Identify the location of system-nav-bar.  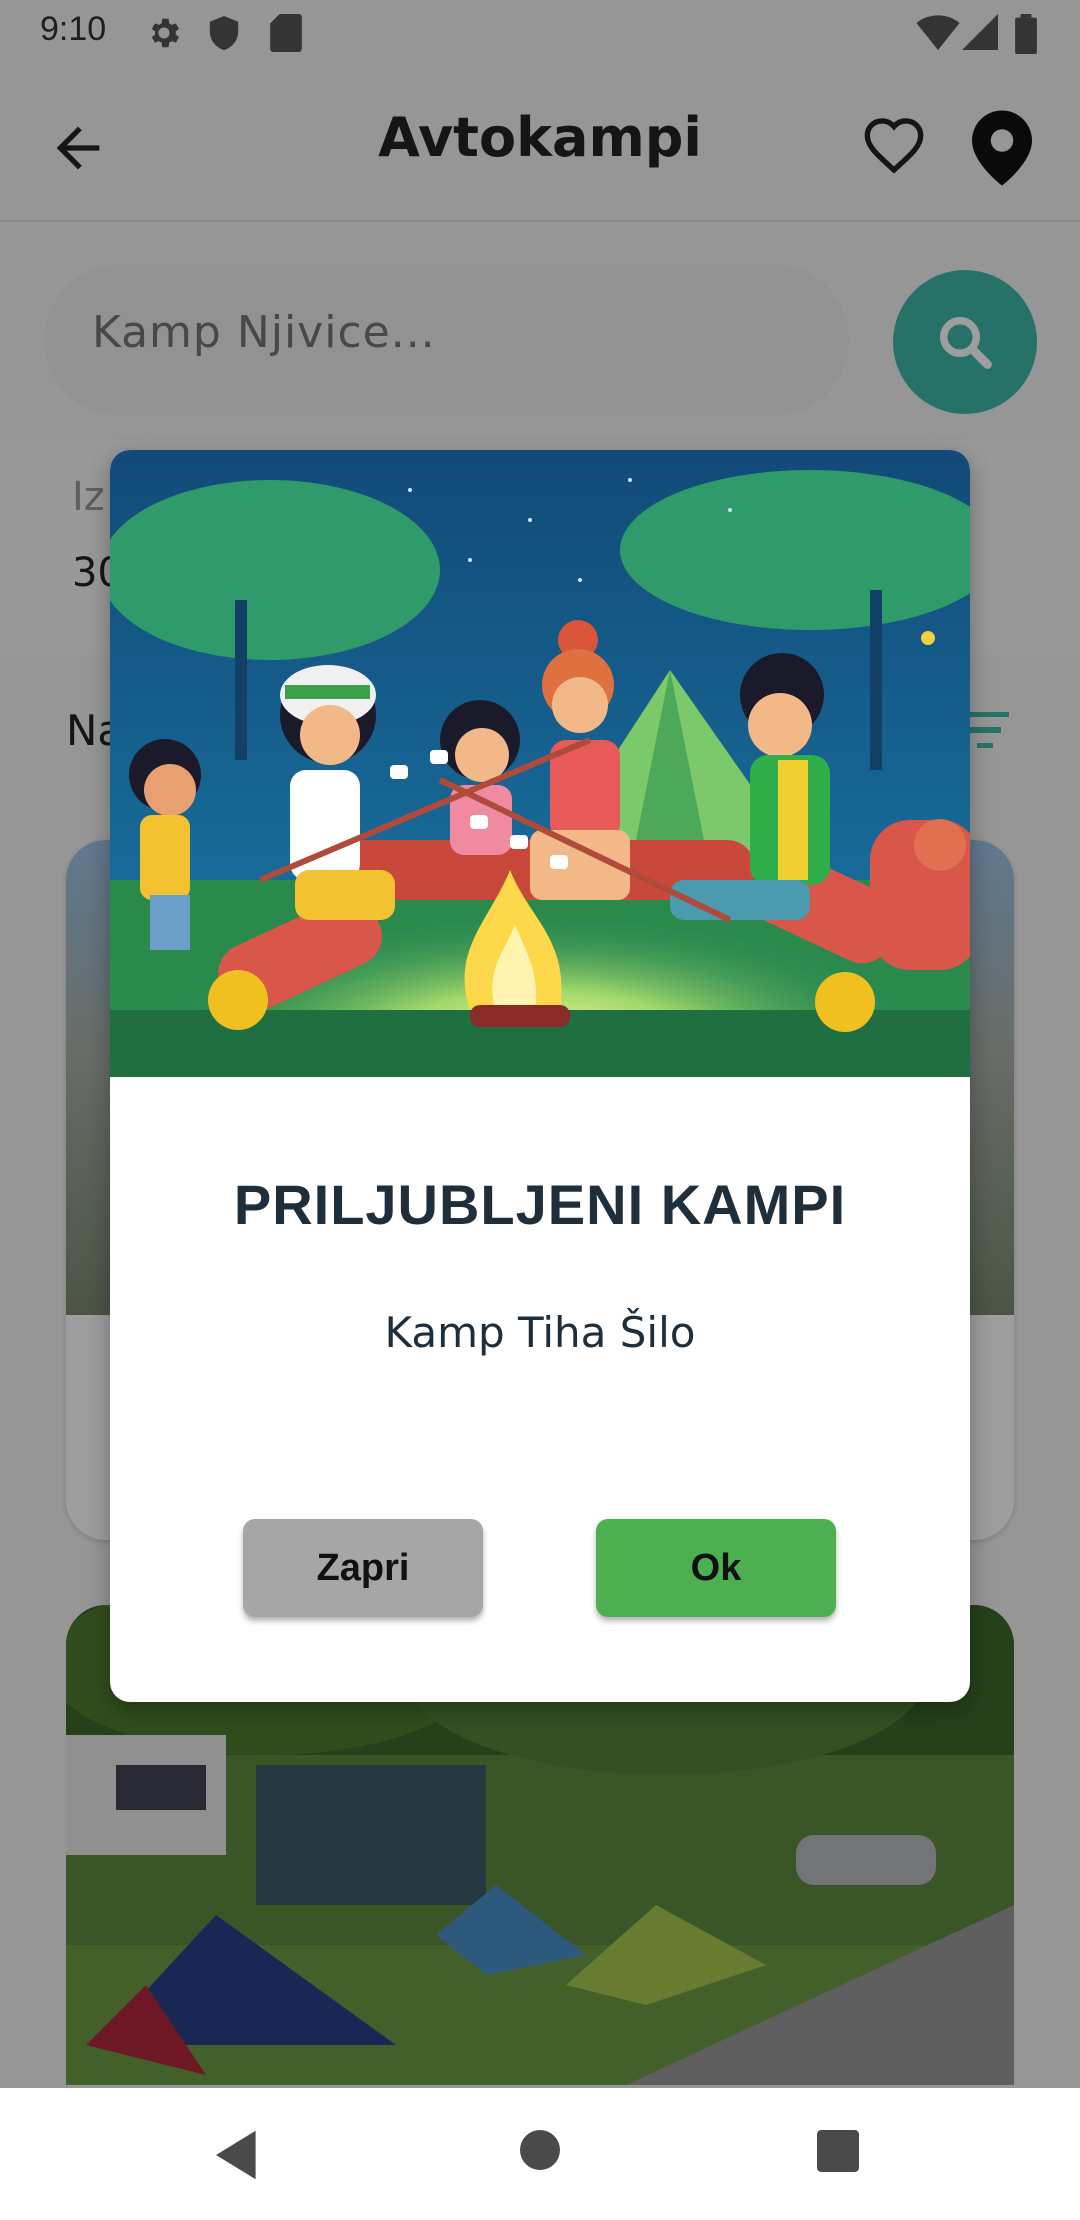
(540, 2154).